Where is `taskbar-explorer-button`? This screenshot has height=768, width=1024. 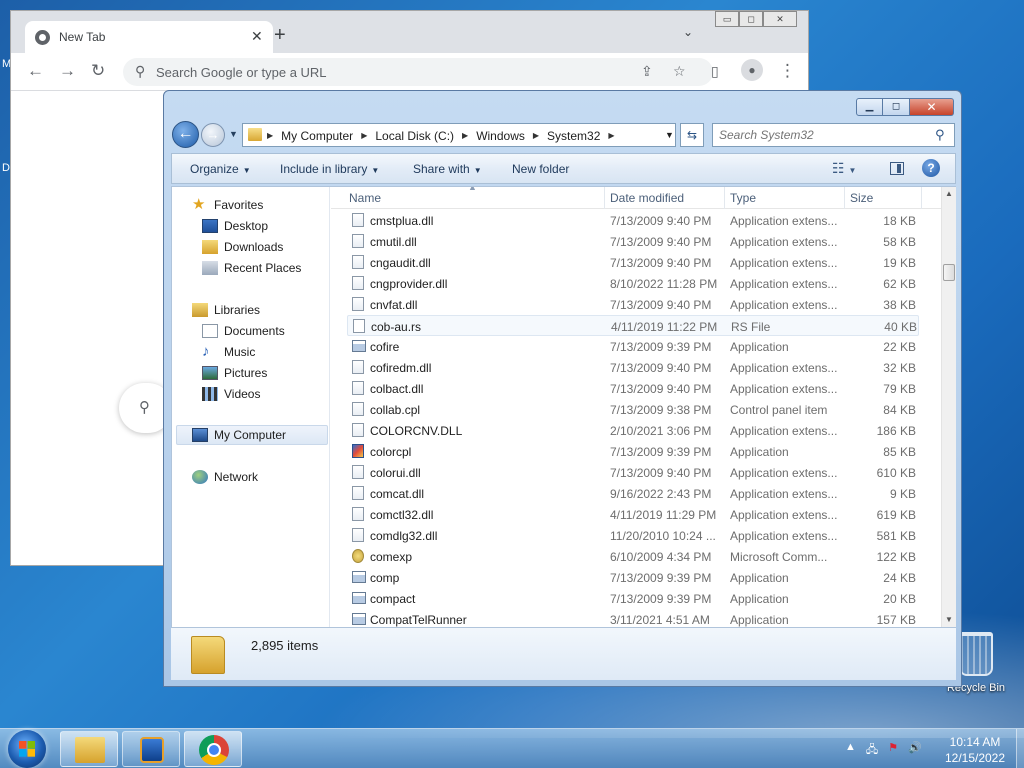 taskbar-explorer-button is located at coordinates (89, 749).